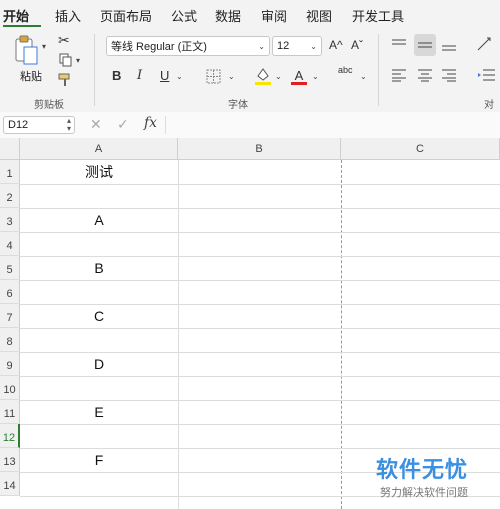 The image size is (500, 509). What do you see at coordinates (18, 125) in the screenshot?
I see `name-box-value: D12` at bounding box center [18, 125].